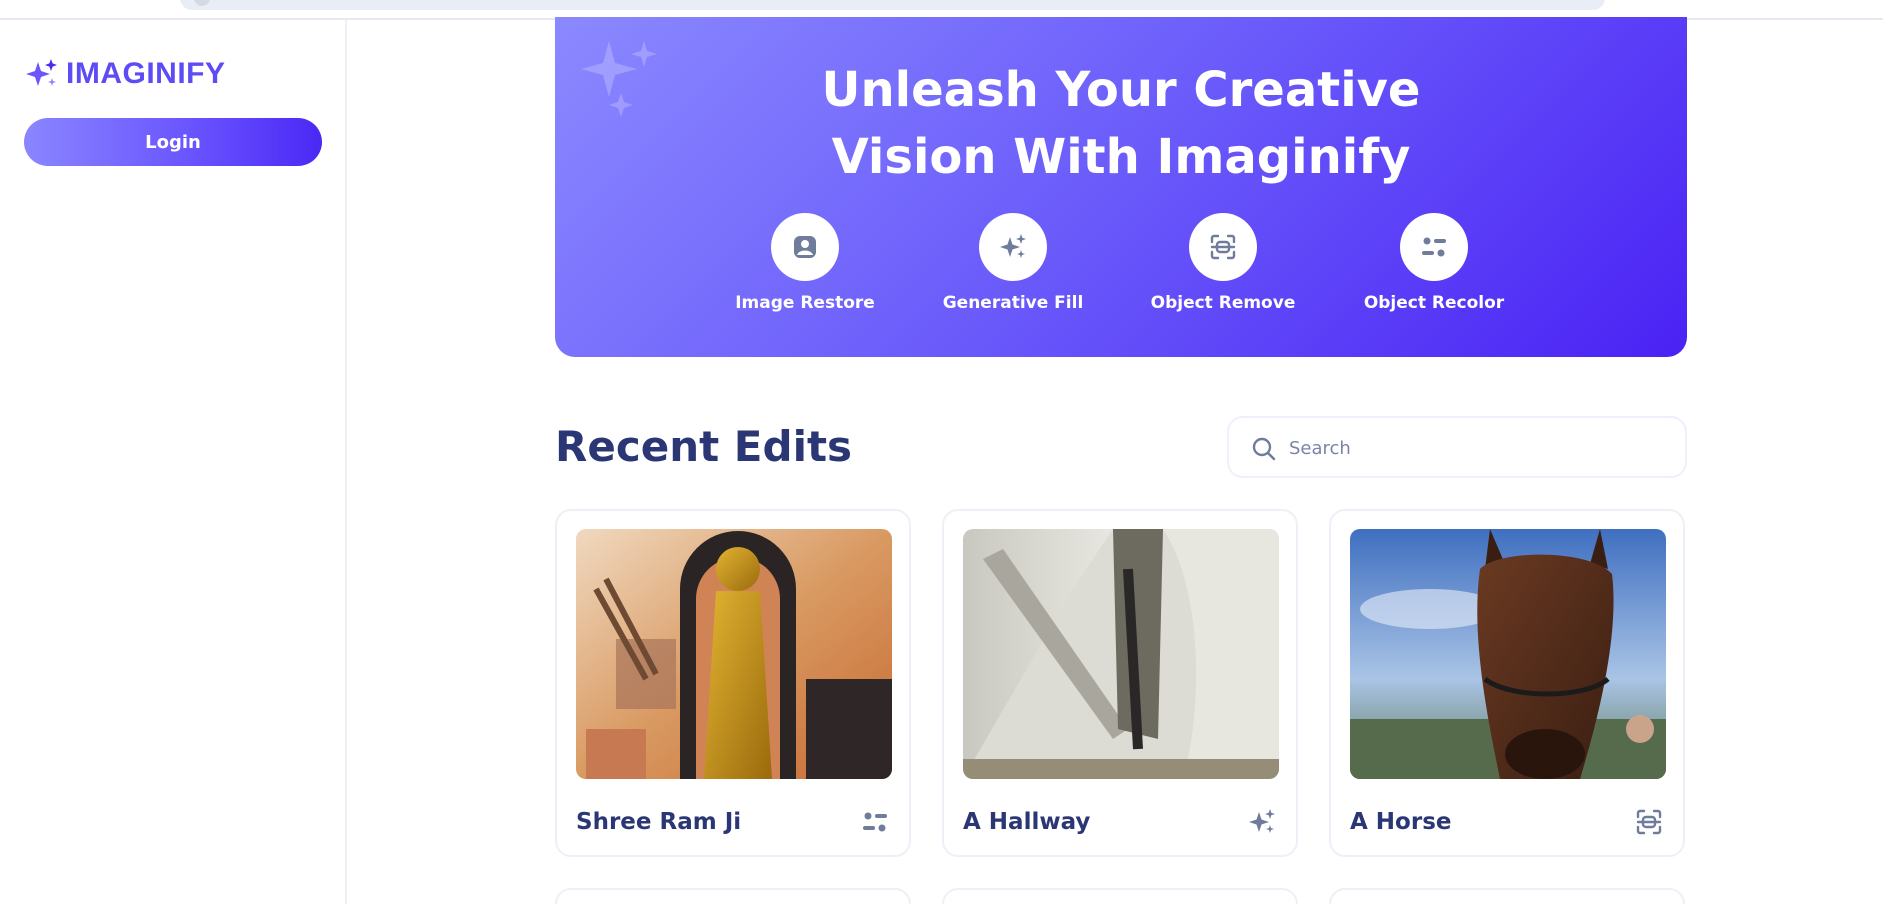 This screenshot has height=904, width=1883. I want to click on edit-card: Shree Ram Ji, so click(733, 683).